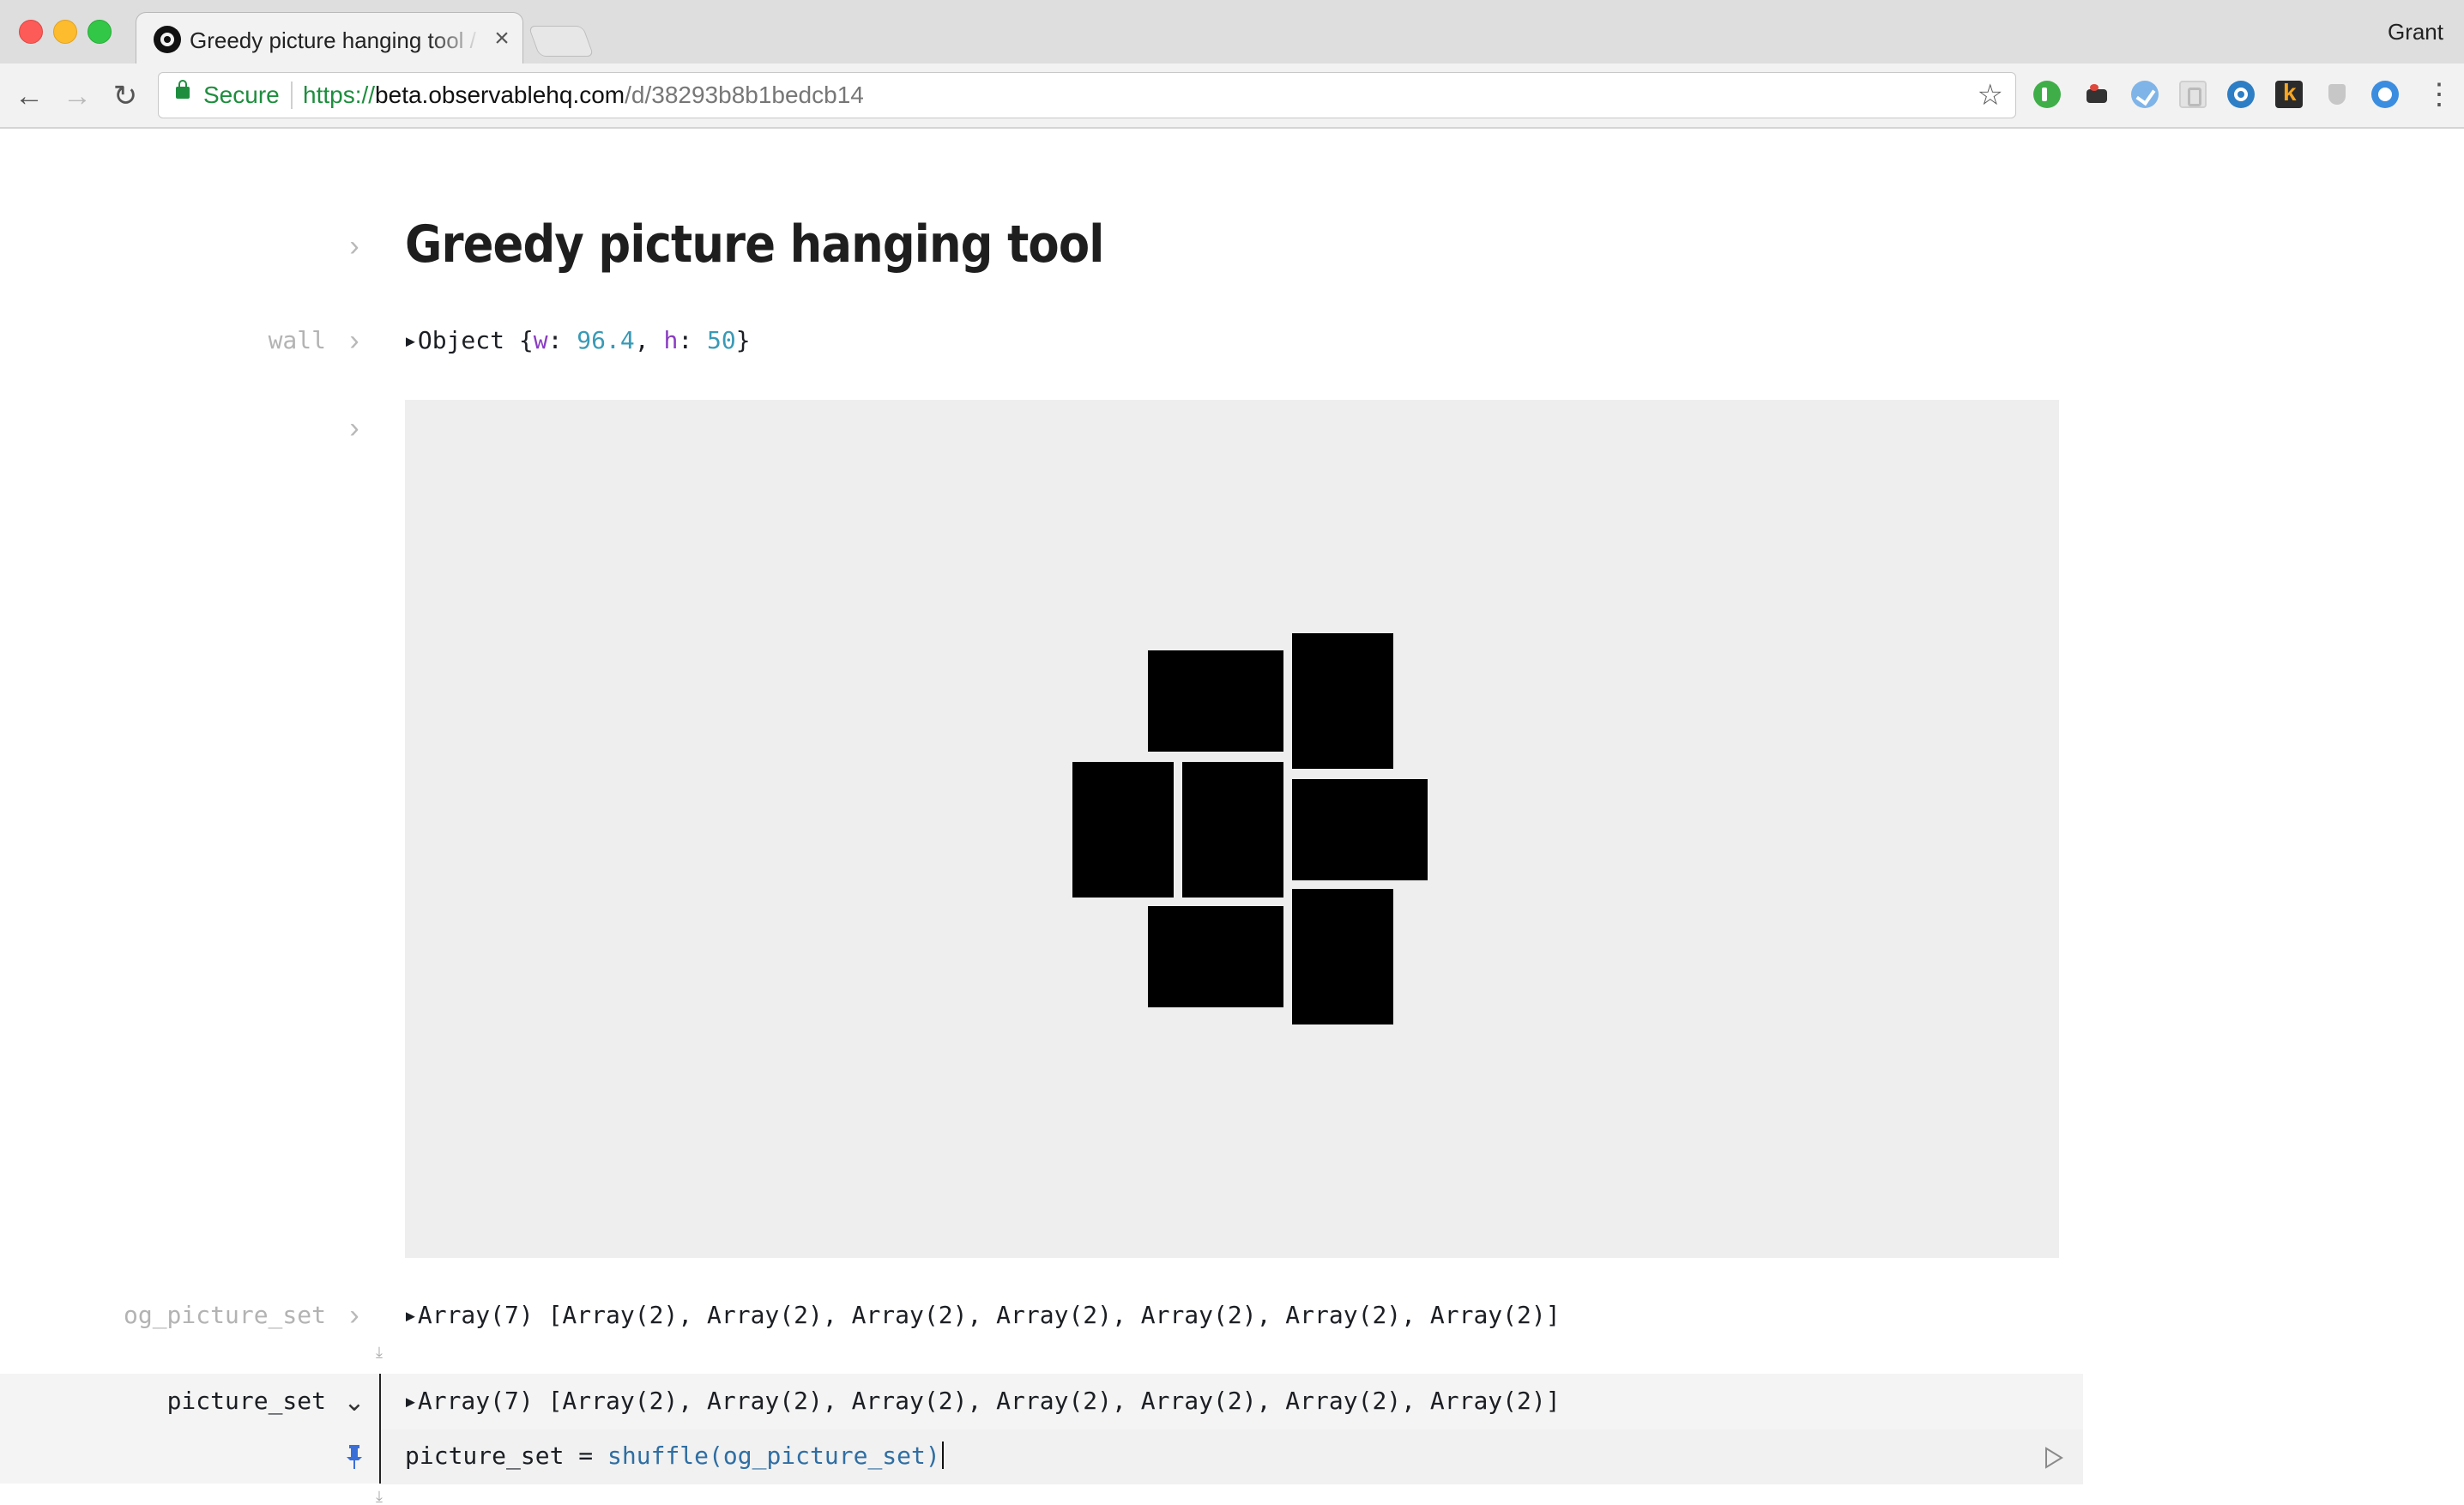 The height and width of the screenshot is (1505, 2464). Describe the element at coordinates (241, 95) in the screenshot. I see `secure-label: Secure` at that location.